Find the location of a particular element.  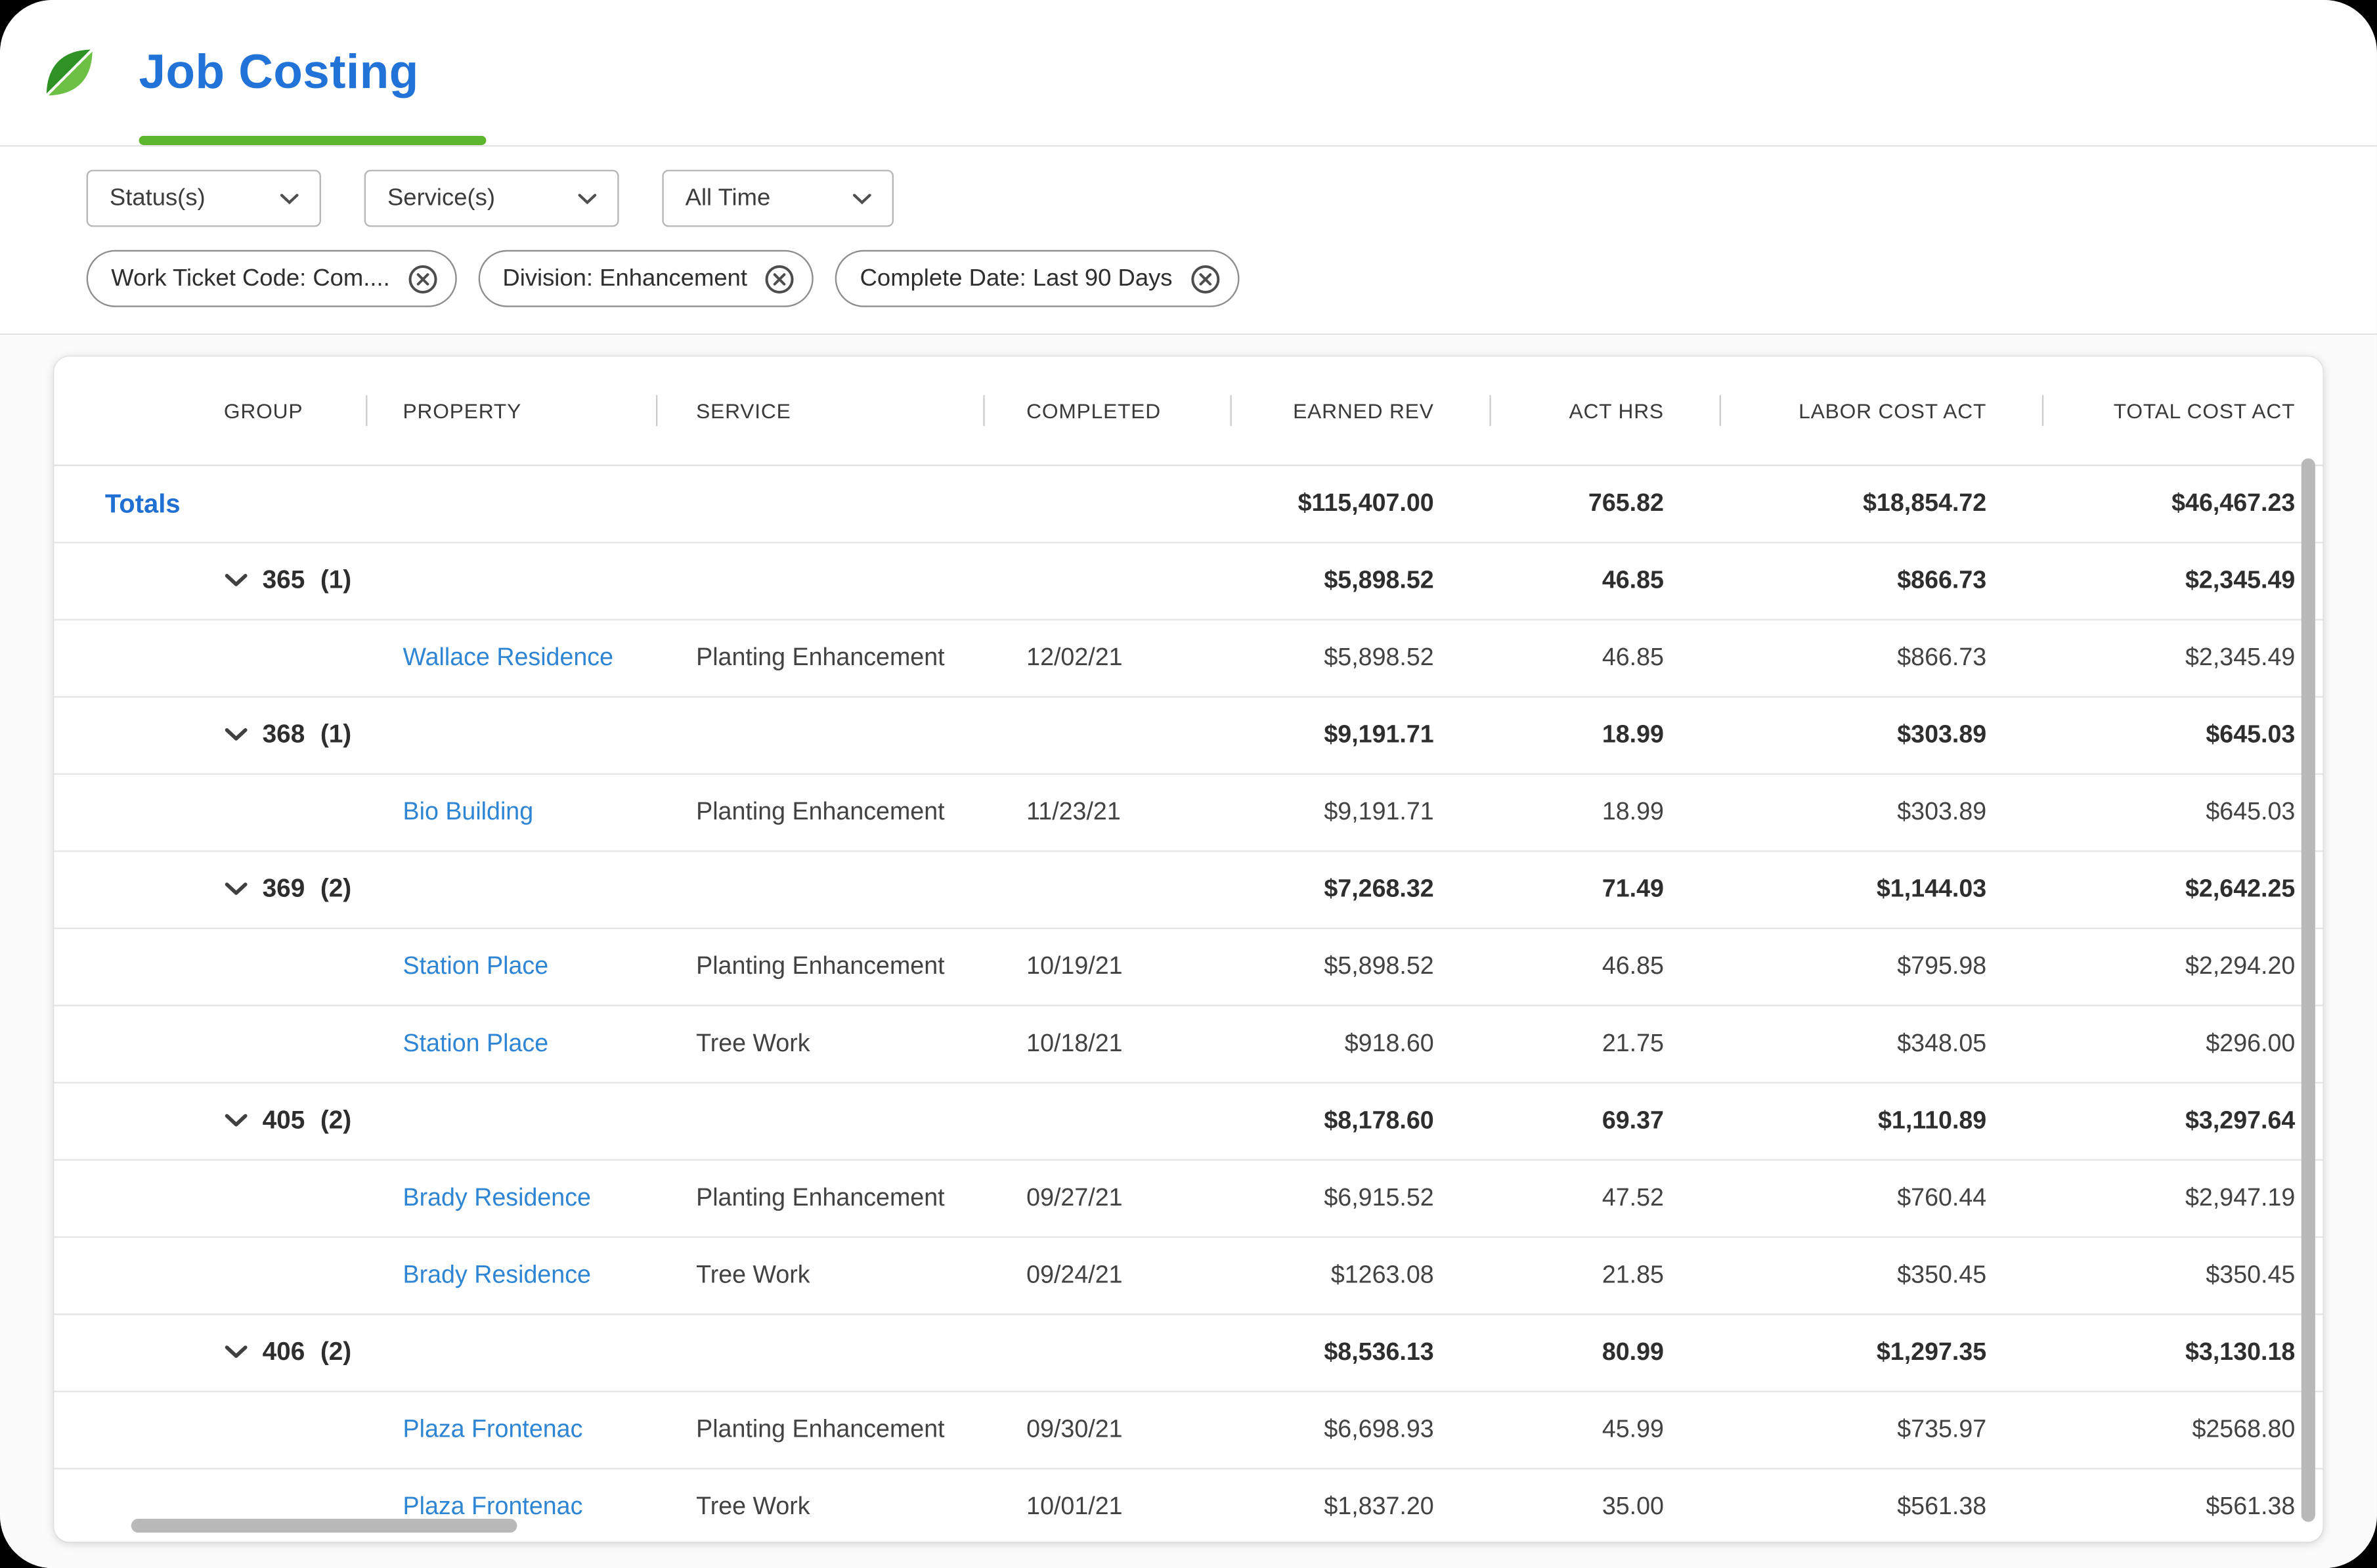

group-number: 405 is located at coordinates (283, 1121).